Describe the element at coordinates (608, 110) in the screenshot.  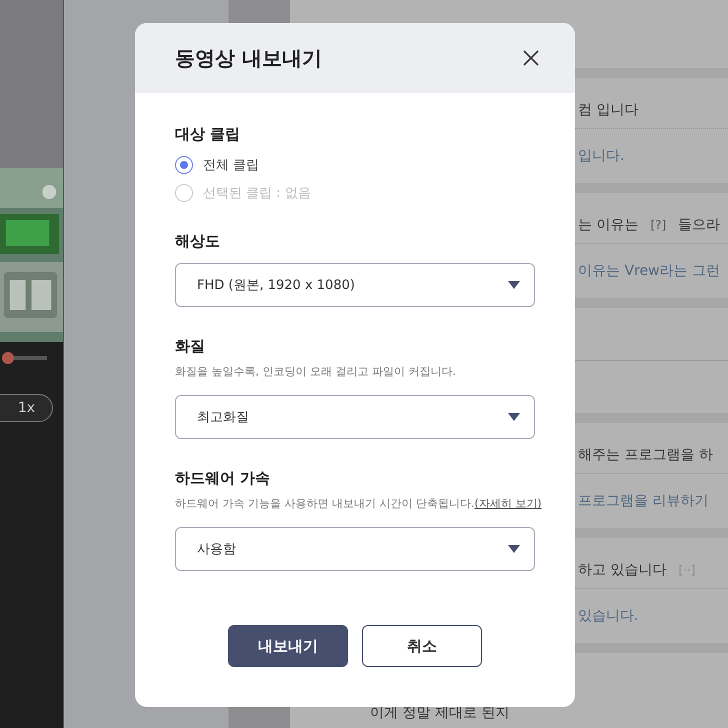
I see `article-text: 컴 입니다` at that location.